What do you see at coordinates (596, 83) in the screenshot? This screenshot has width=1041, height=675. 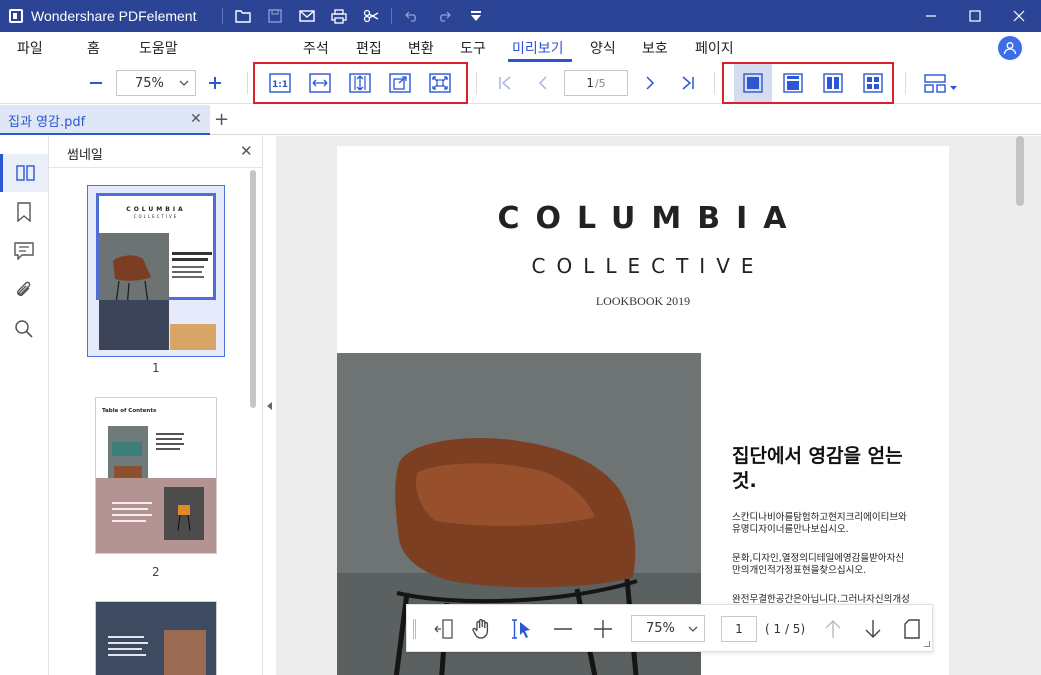 I see `page-number-input: 1 /5` at bounding box center [596, 83].